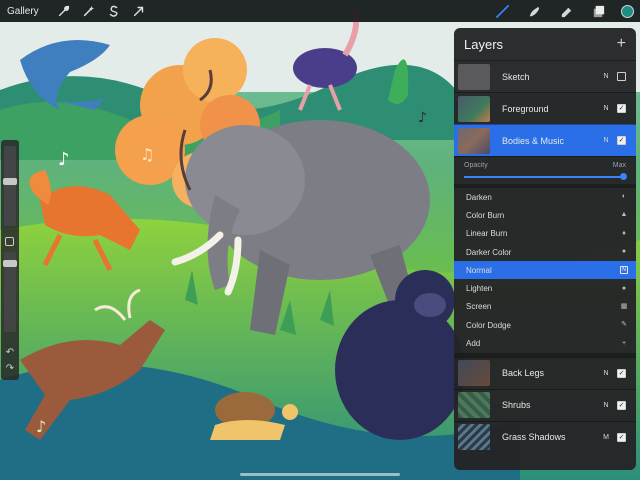  I want to click on blend-mode-color-dodge: Color Dodge ✎, so click(545, 325).